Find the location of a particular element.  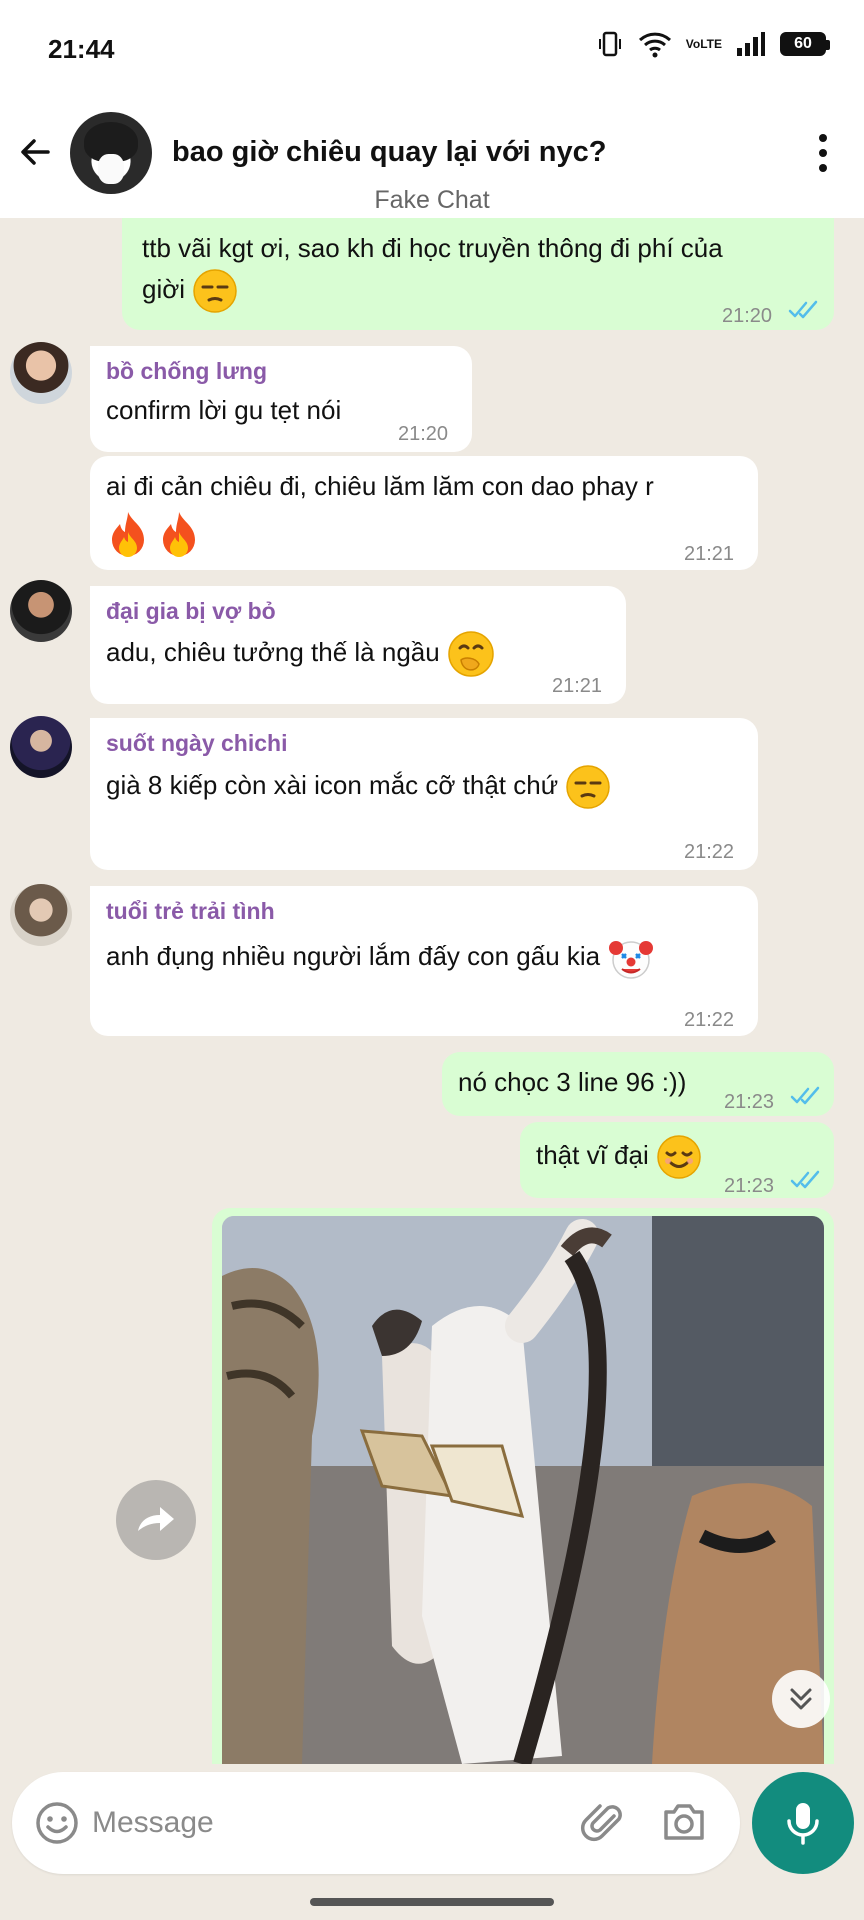

group-avatar is located at coordinates (111, 153).